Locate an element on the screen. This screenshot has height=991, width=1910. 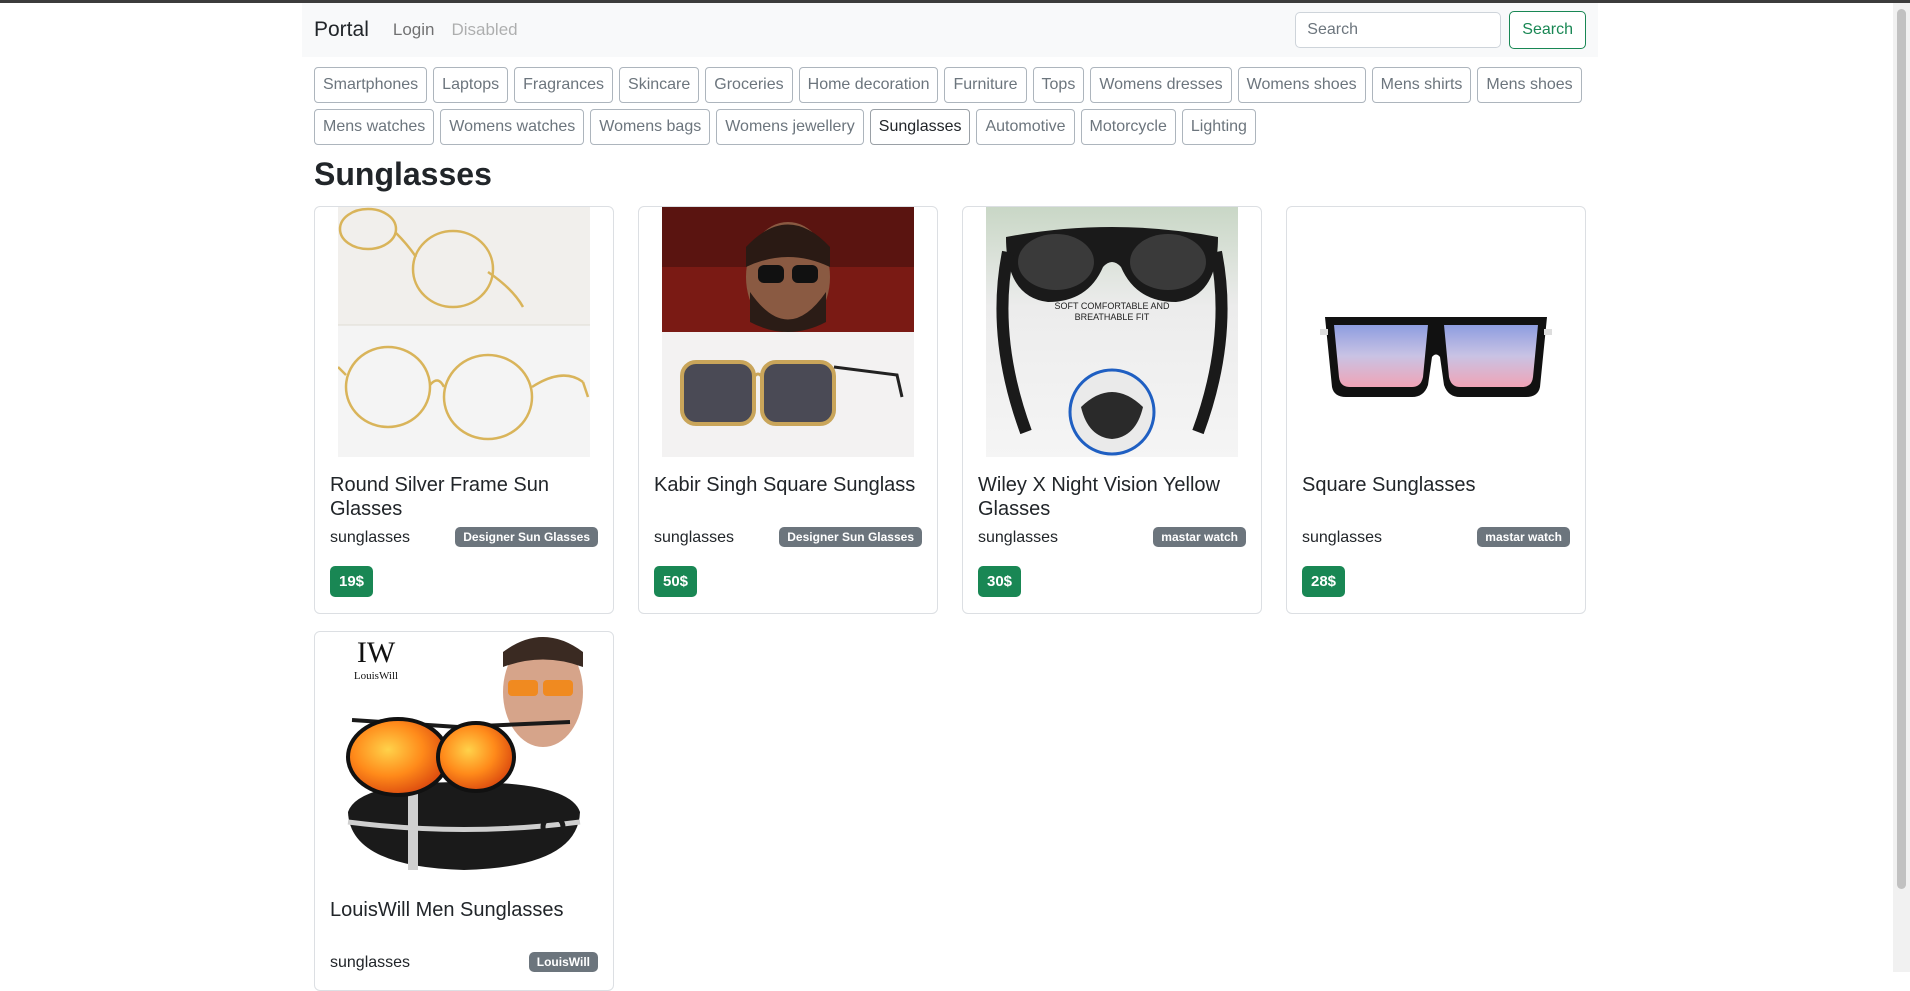
vertical-scrollbar is located at coordinates (1901, 487).